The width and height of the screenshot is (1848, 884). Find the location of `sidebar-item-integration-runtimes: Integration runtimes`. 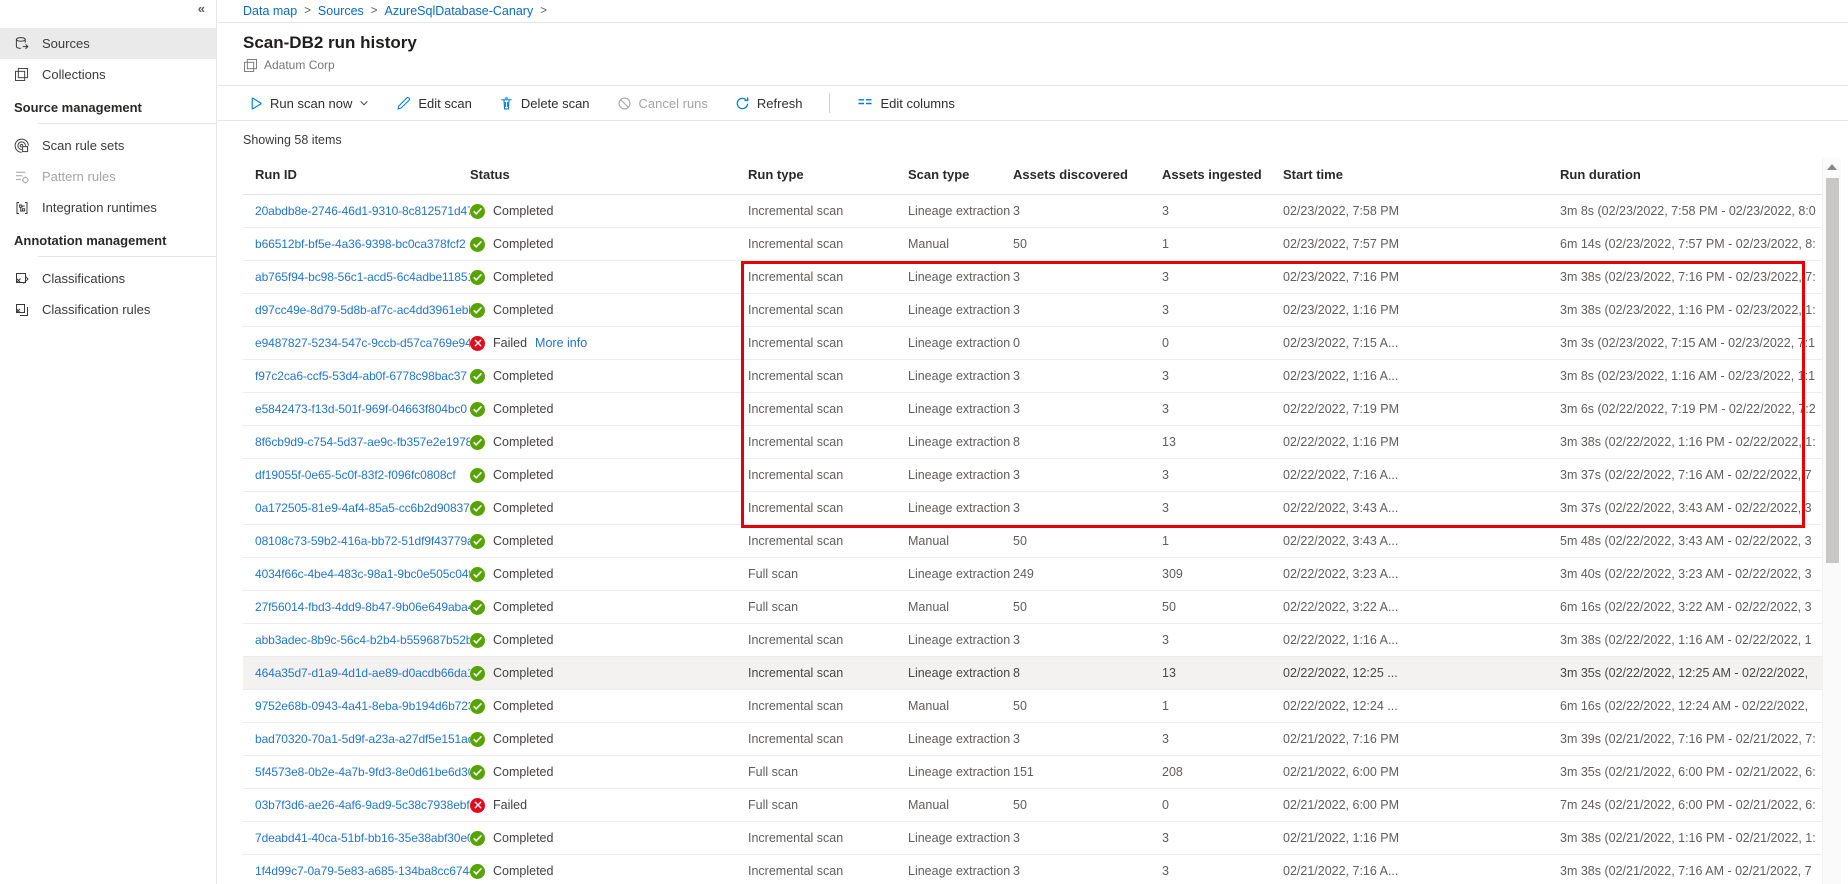

sidebar-item-integration-runtimes: Integration runtimes is located at coordinates (108, 207).